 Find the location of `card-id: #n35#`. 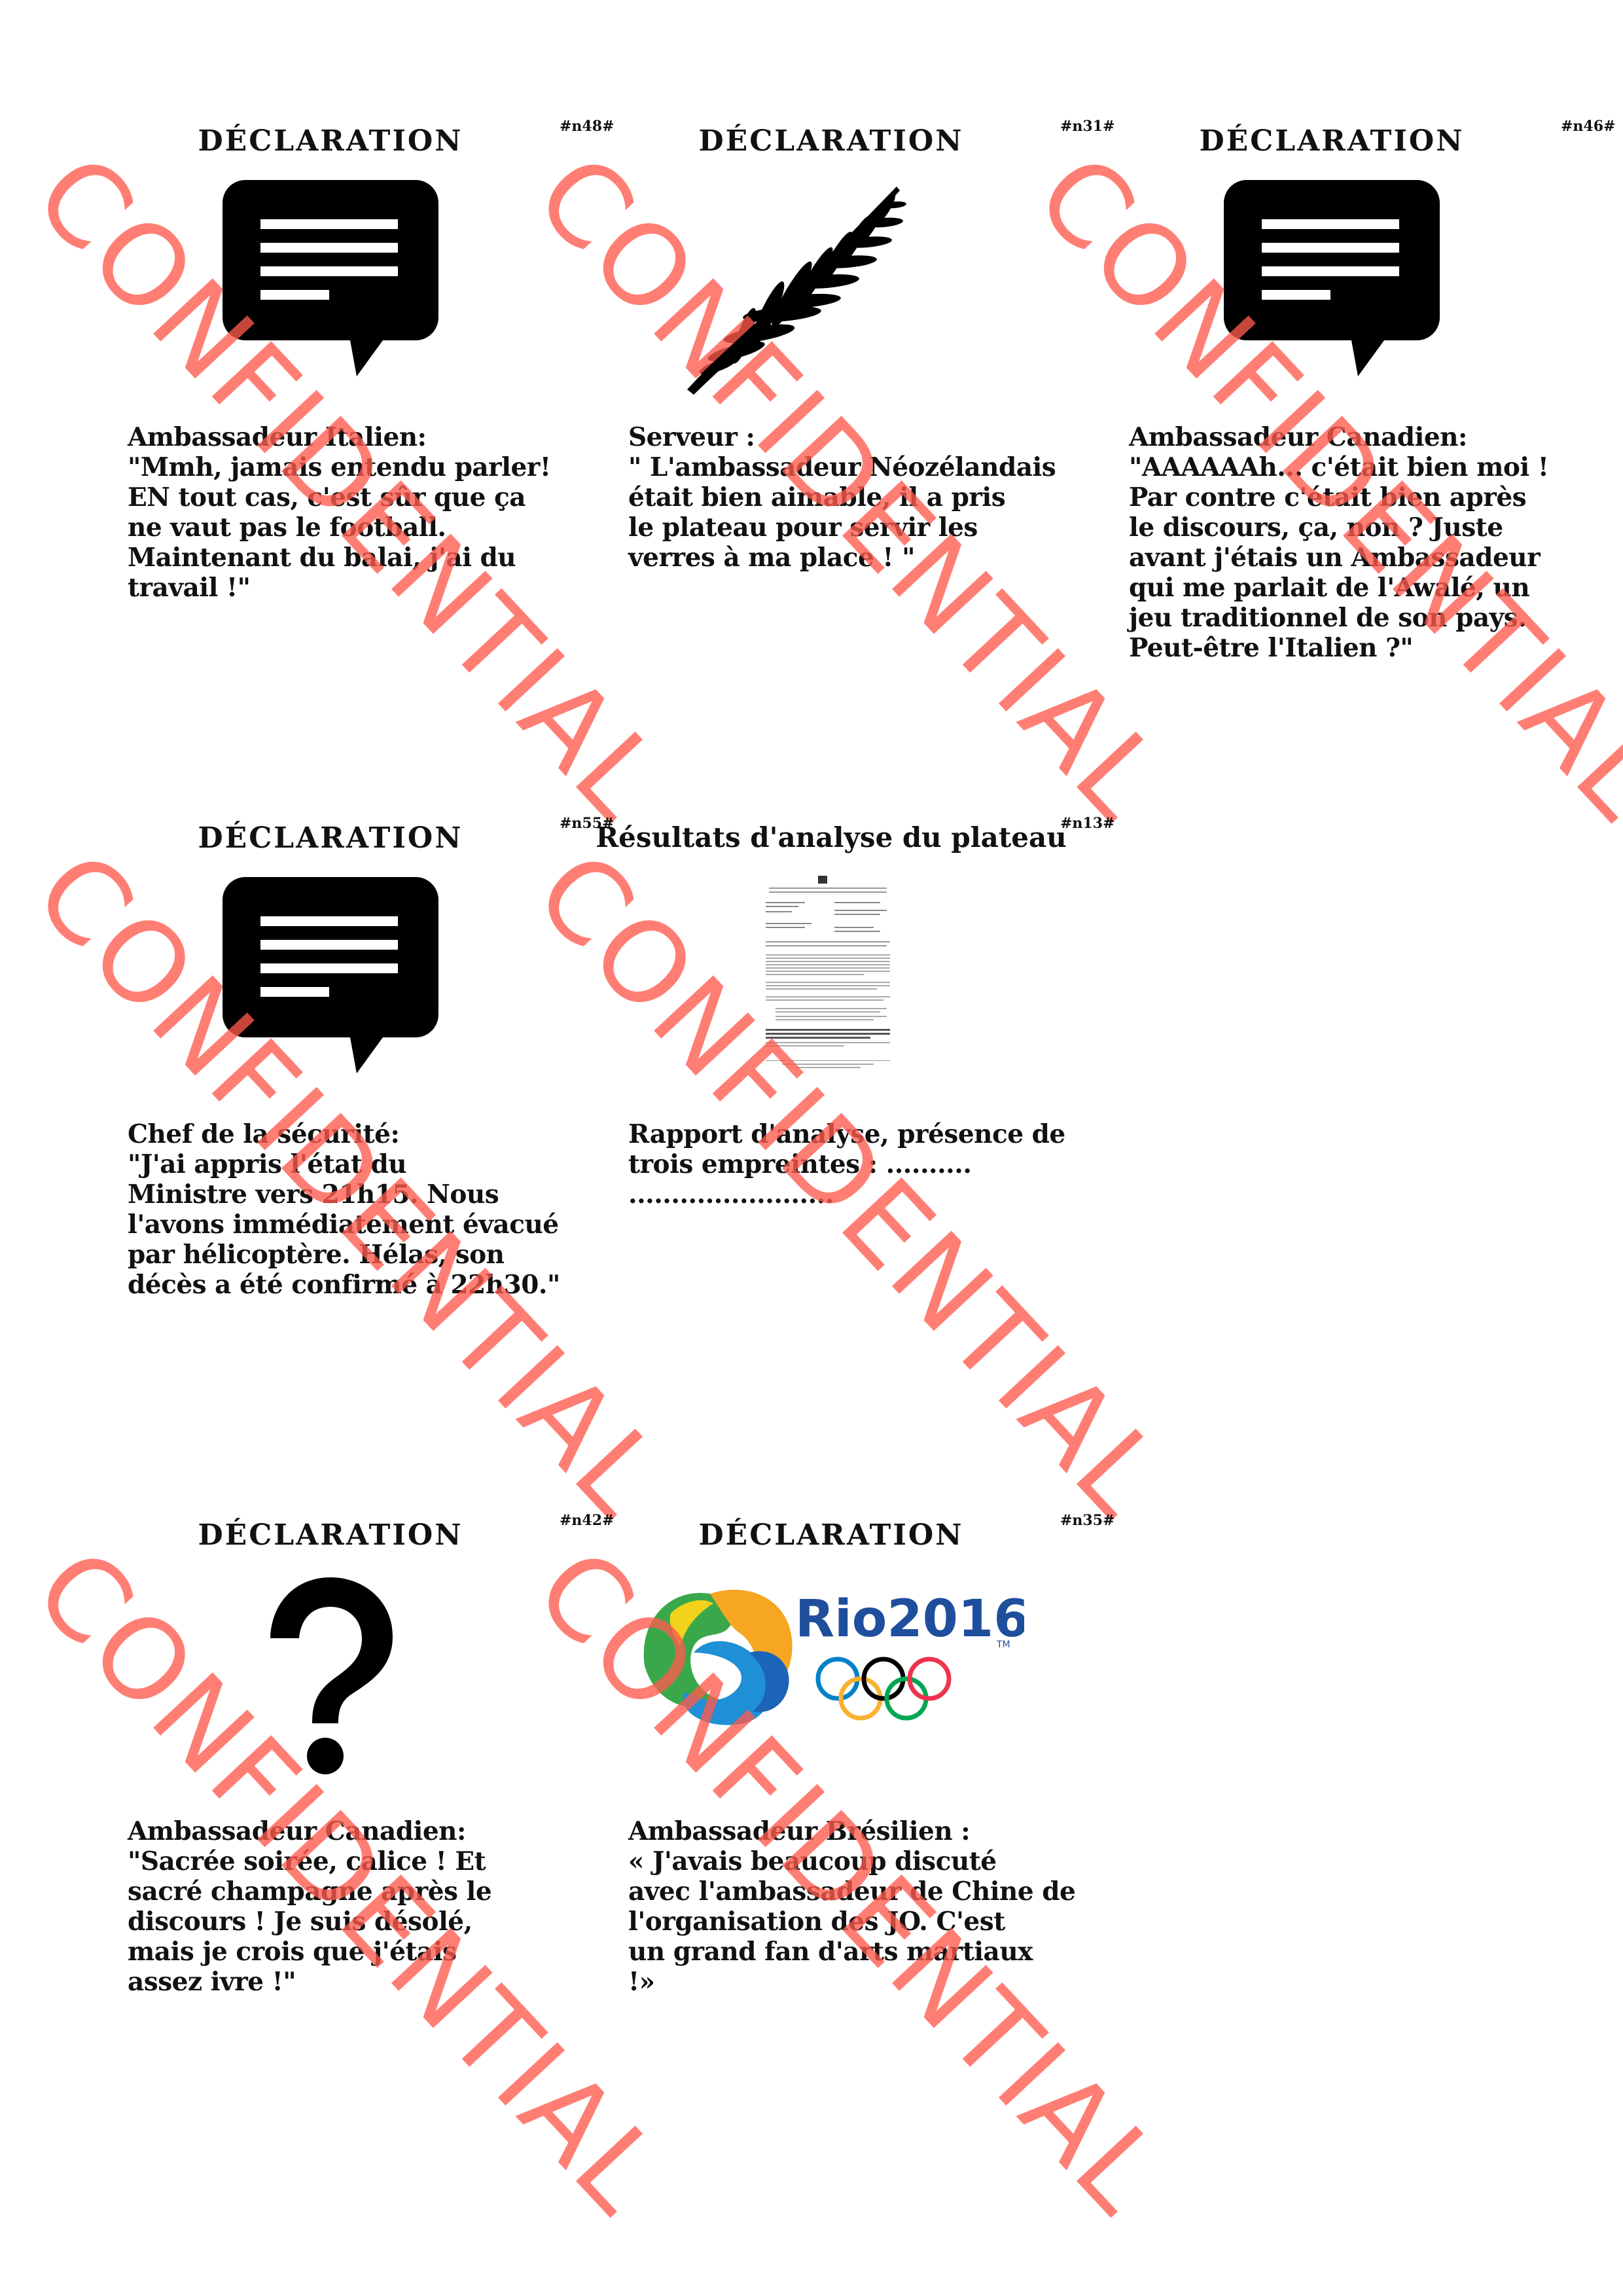

card-id: #n35# is located at coordinates (1087, 1520).